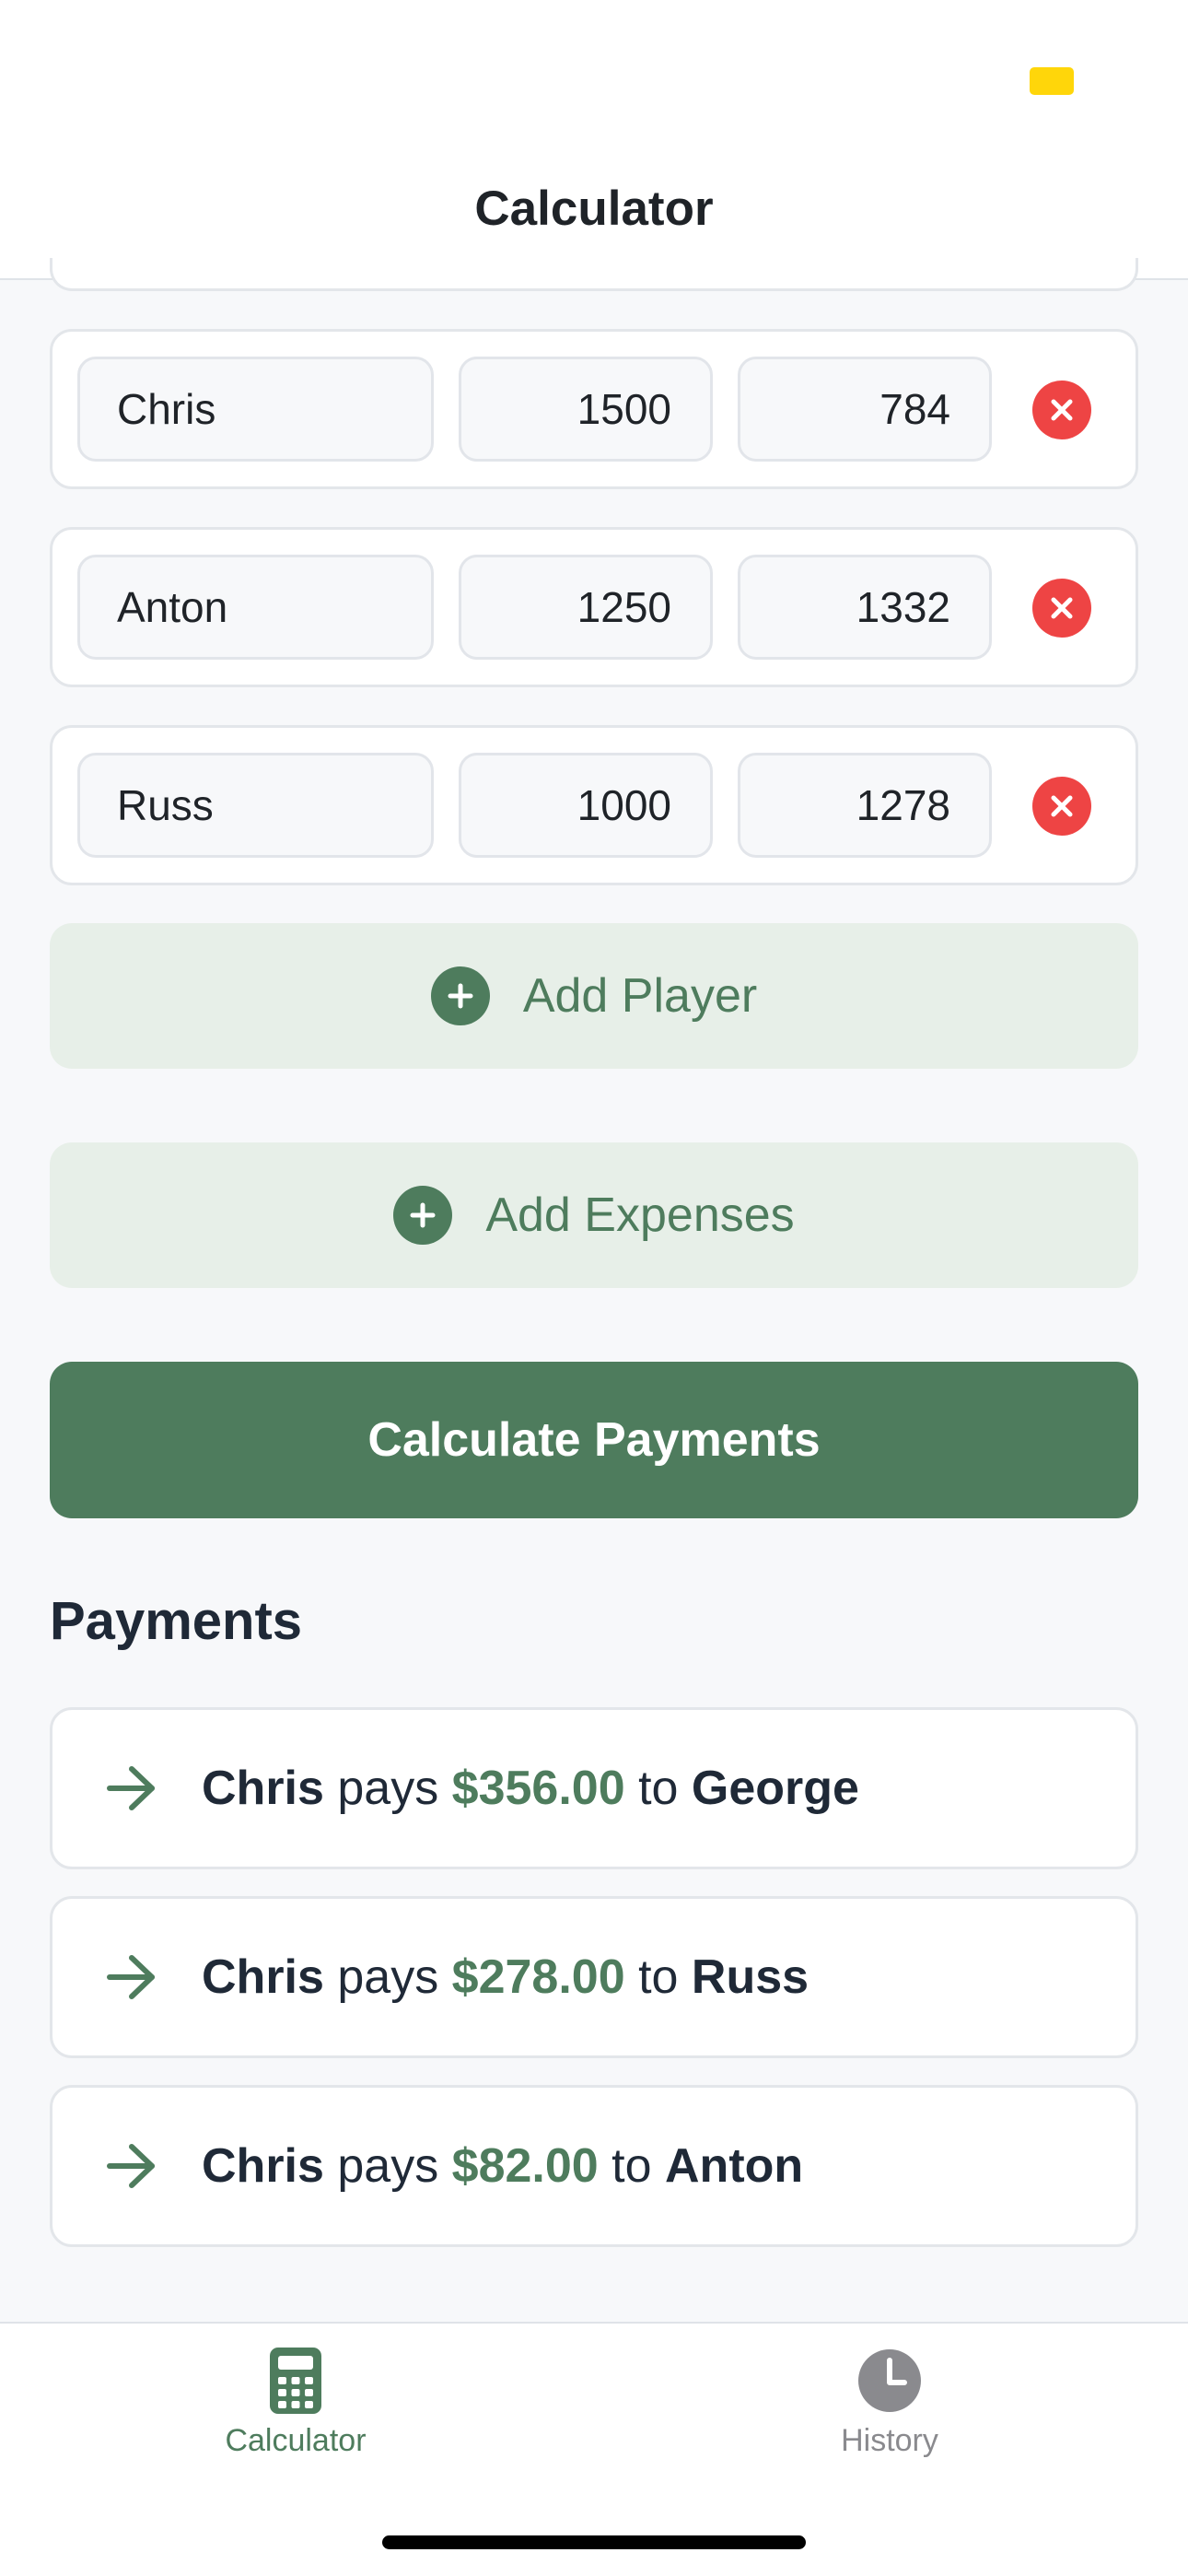 The width and height of the screenshot is (1188, 2576). I want to click on payee-name: Anton, so click(734, 2166).